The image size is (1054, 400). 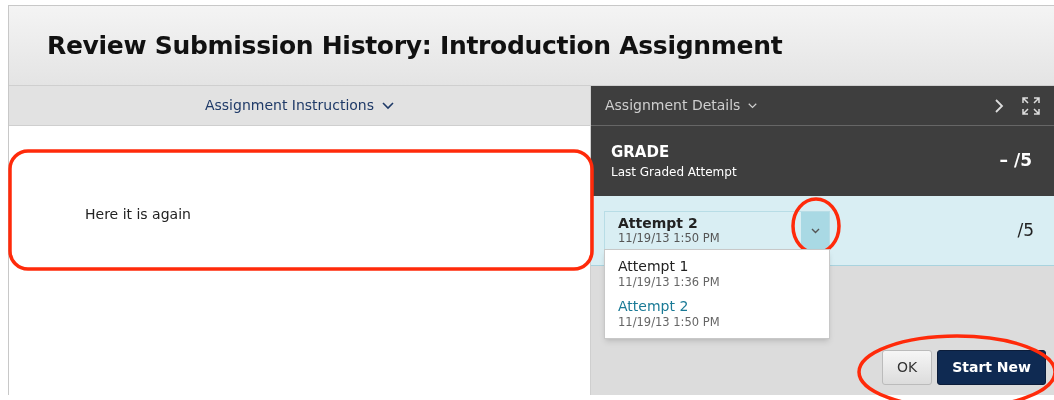 What do you see at coordinates (991, 367) in the screenshot?
I see `start-new-button: Start New` at bounding box center [991, 367].